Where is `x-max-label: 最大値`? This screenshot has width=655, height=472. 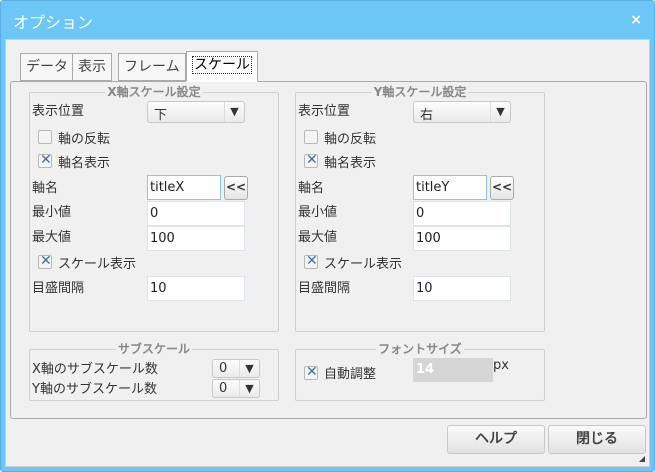 x-max-label: 最大値 is located at coordinates (52, 237).